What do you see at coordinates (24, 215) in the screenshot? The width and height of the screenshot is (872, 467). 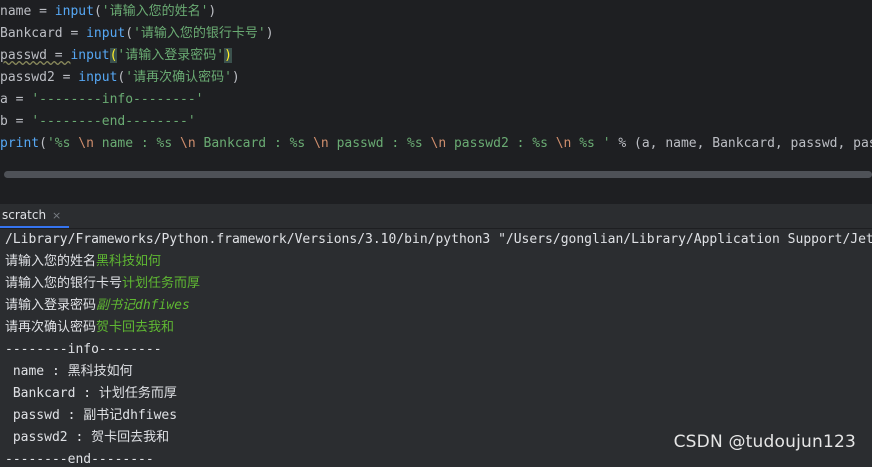 I see `tab-label: scratch` at bounding box center [24, 215].